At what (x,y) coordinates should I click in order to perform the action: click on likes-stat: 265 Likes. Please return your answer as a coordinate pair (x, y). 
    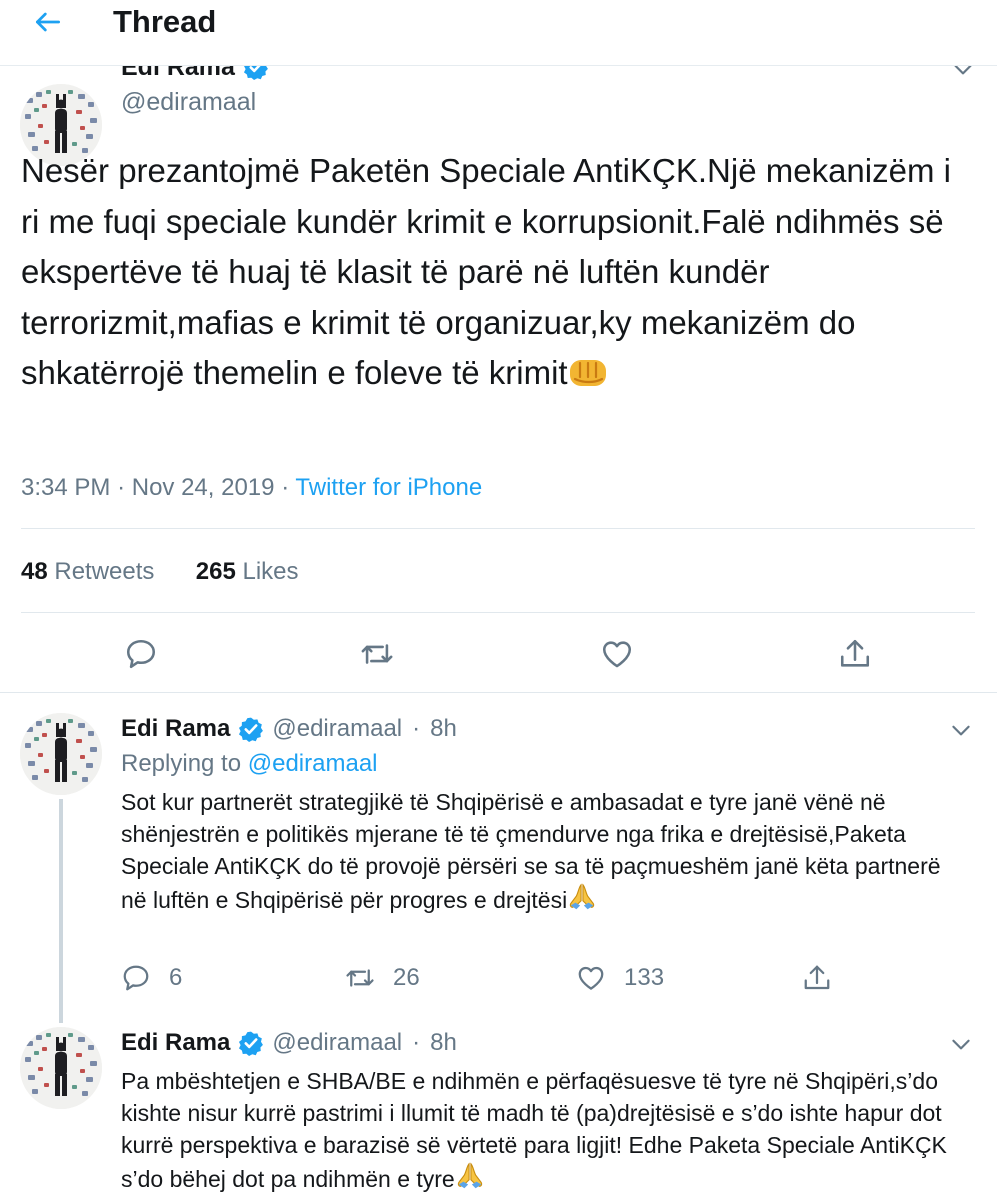
    Looking at the image, I should click on (247, 571).